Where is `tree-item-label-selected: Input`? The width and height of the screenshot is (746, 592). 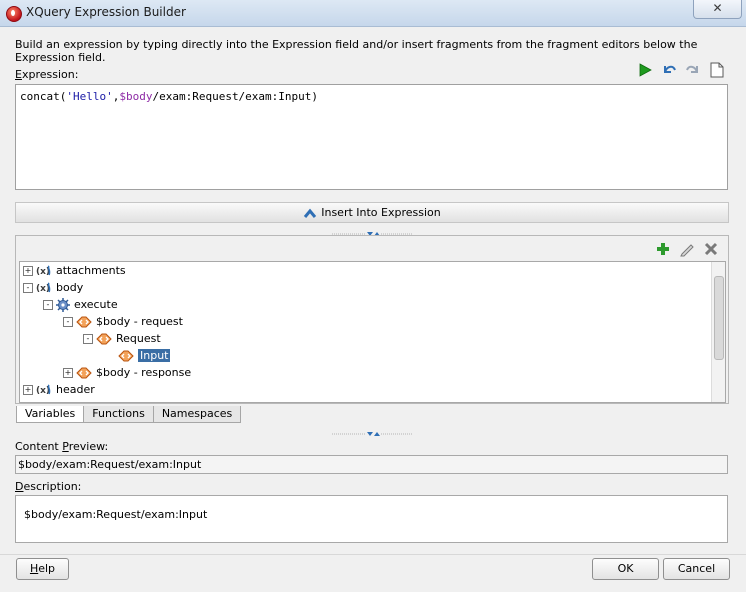 tree-item-label-selected: Input is located at coordinates (154, 355).